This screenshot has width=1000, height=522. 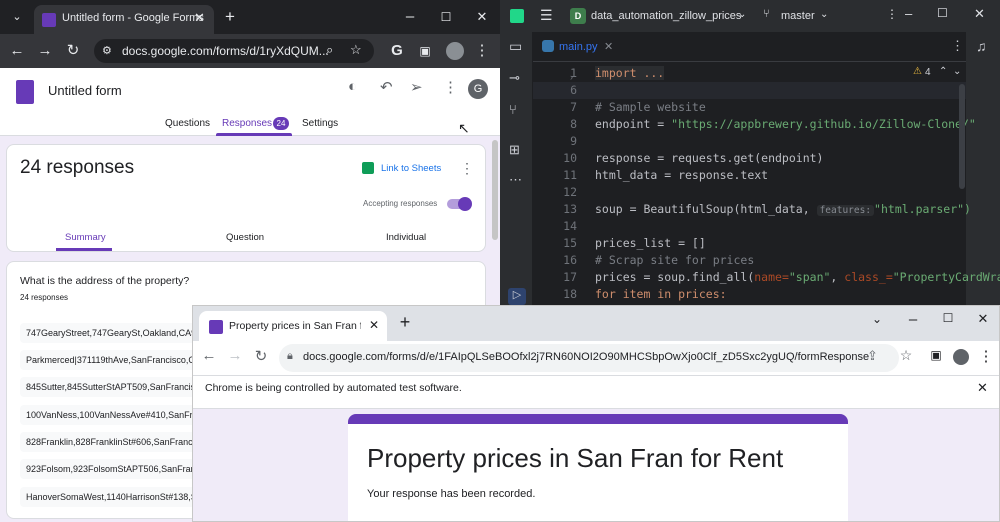 What do you see at coordinates (659, 260) in the screenshot?
I see `code-line: 16 # Scrap site for prices` at bounding box center [659, 260].